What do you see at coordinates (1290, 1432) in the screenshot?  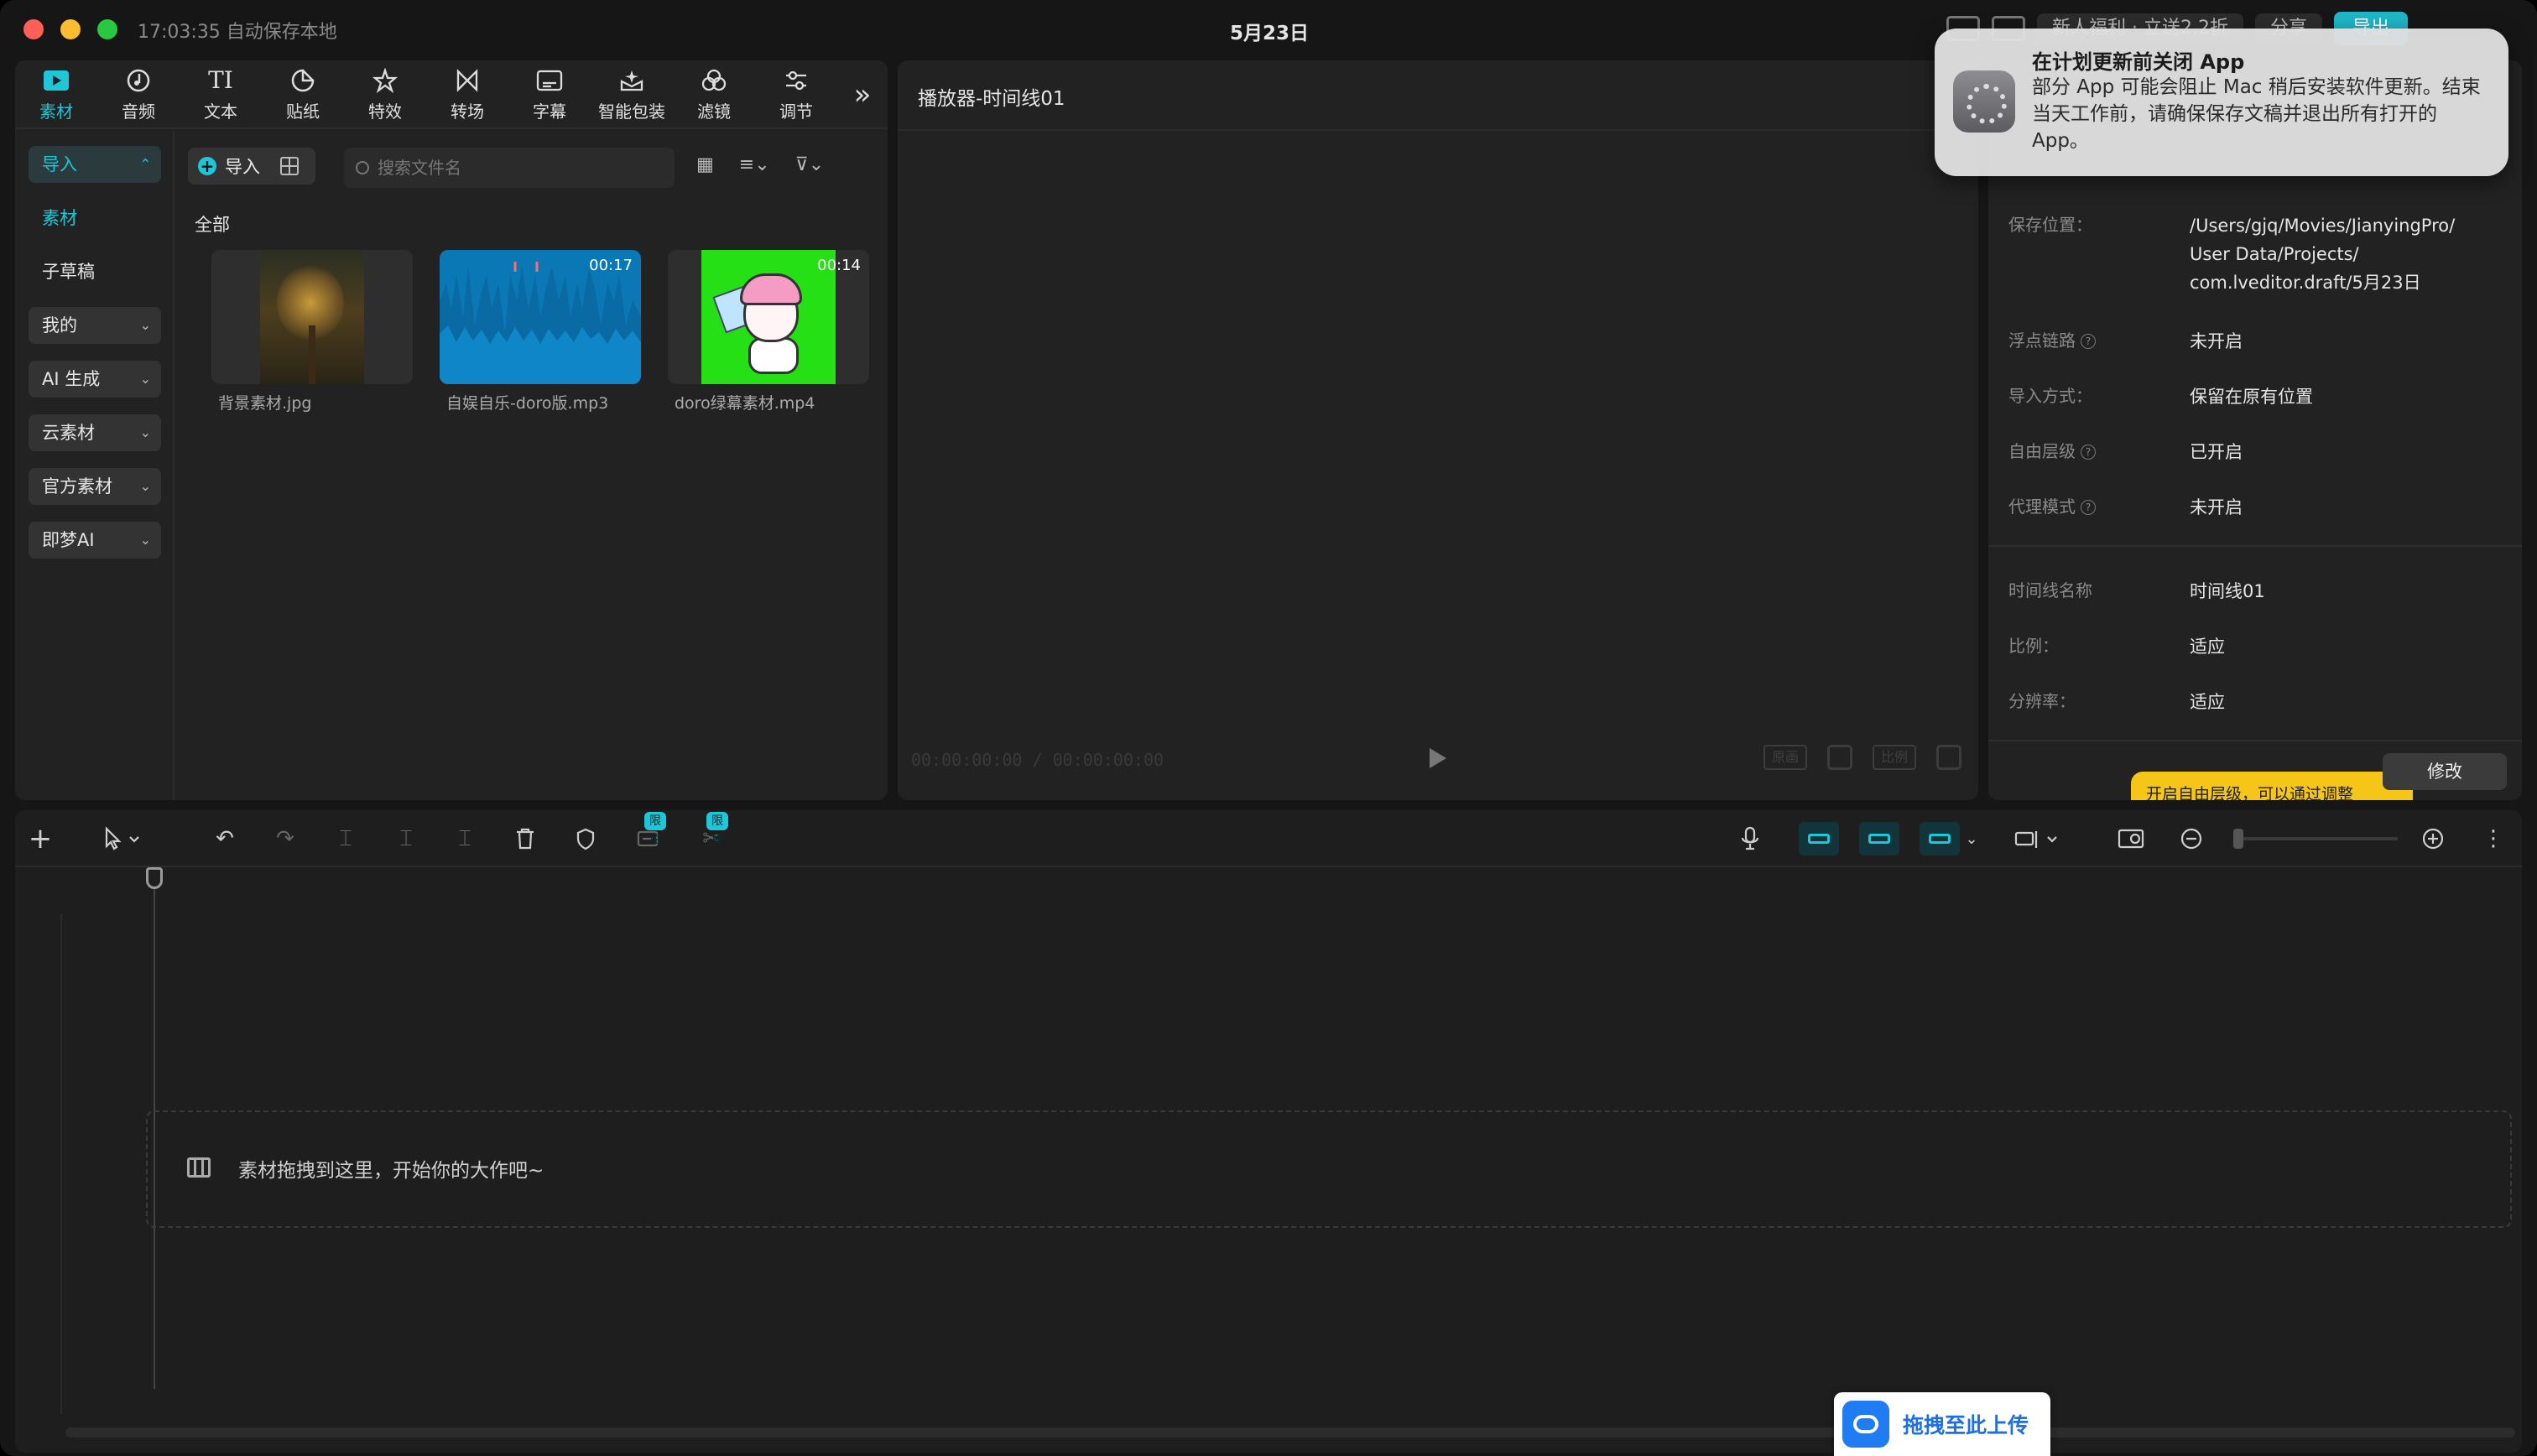 I see `timeline-scrollbar` at bounding box center [1290, 1432].